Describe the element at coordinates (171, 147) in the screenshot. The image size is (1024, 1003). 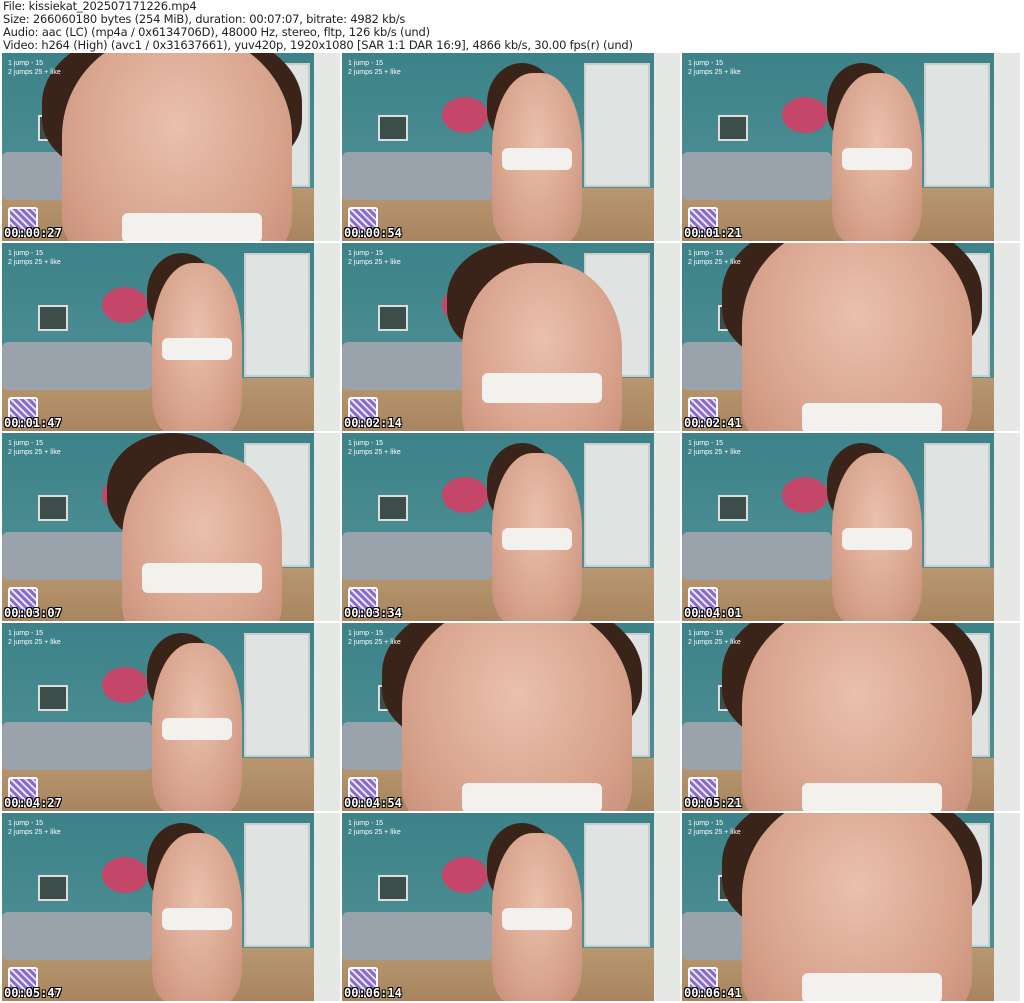
I see `video-thumbnail: 1 jump - 15 2 jumps 25 + like 00:00:27` at that location.